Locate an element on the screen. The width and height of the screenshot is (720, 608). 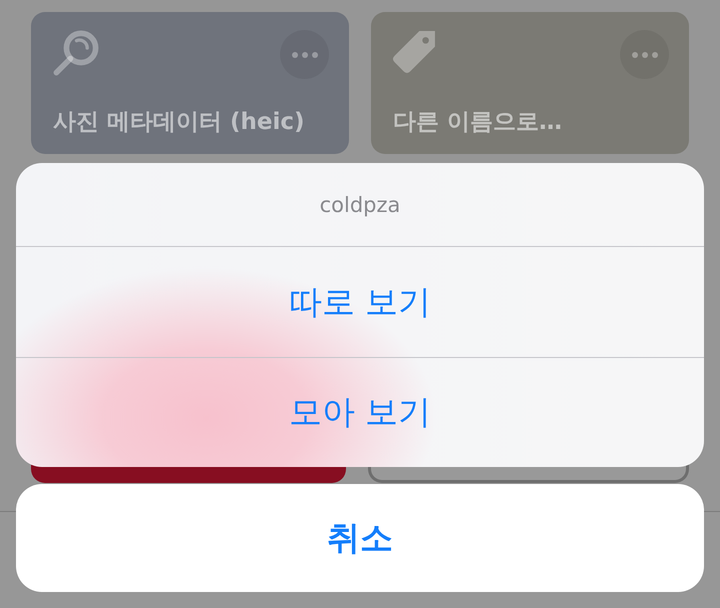
search-icon is located at coordinates (76, 53).